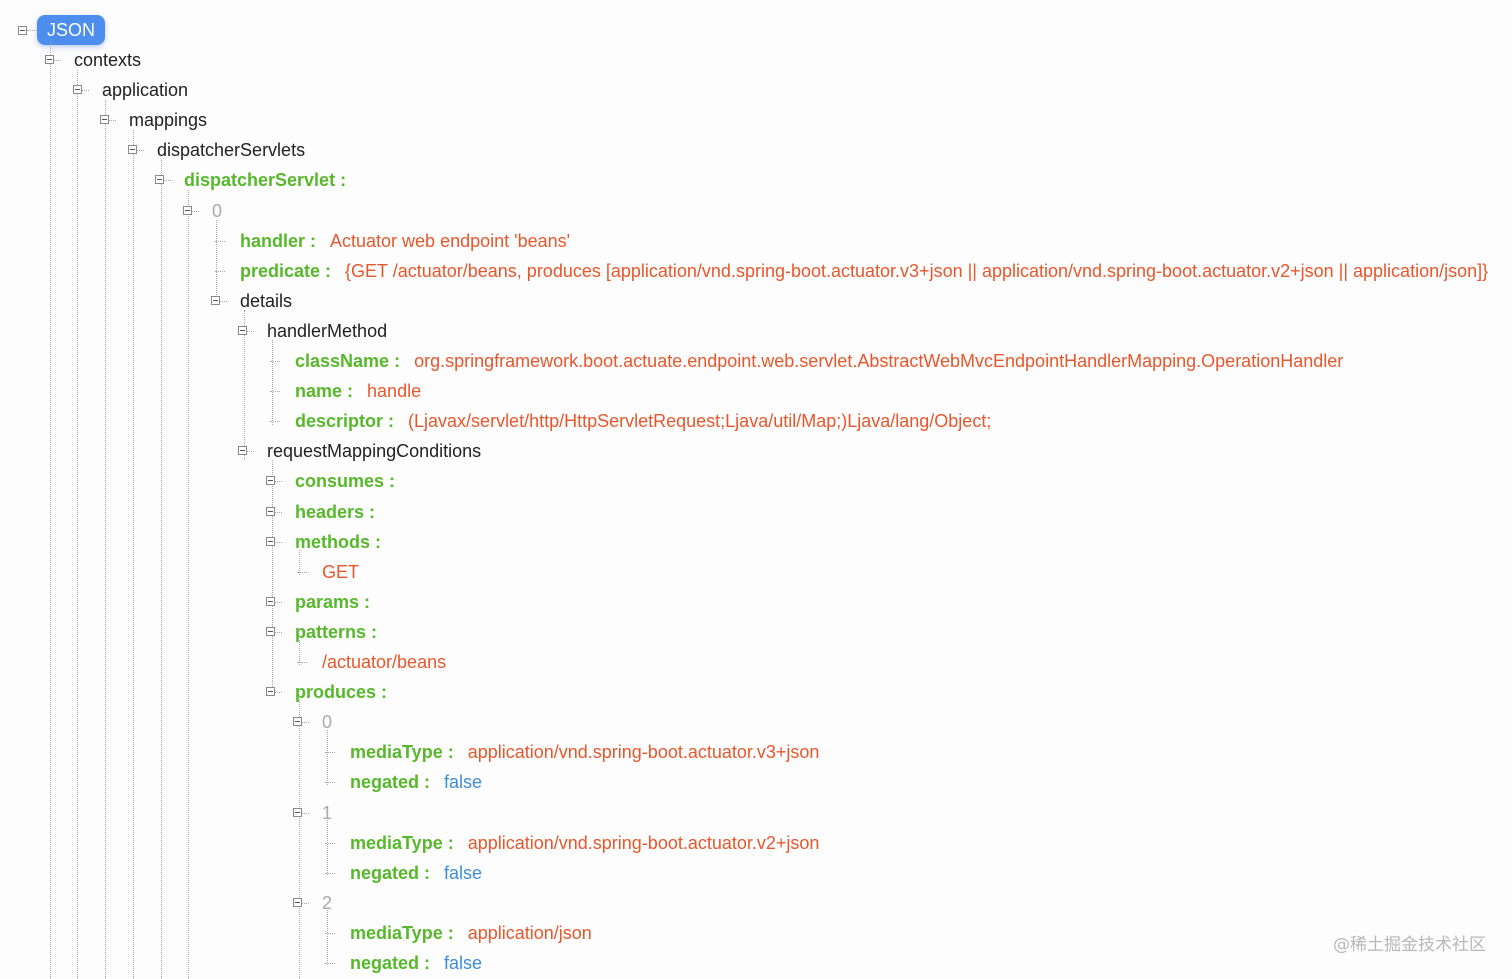 Image resolution: width=1512 pixels, height=979 pixels. I want to click on tree-node-content: mappings, so click(168, 120).